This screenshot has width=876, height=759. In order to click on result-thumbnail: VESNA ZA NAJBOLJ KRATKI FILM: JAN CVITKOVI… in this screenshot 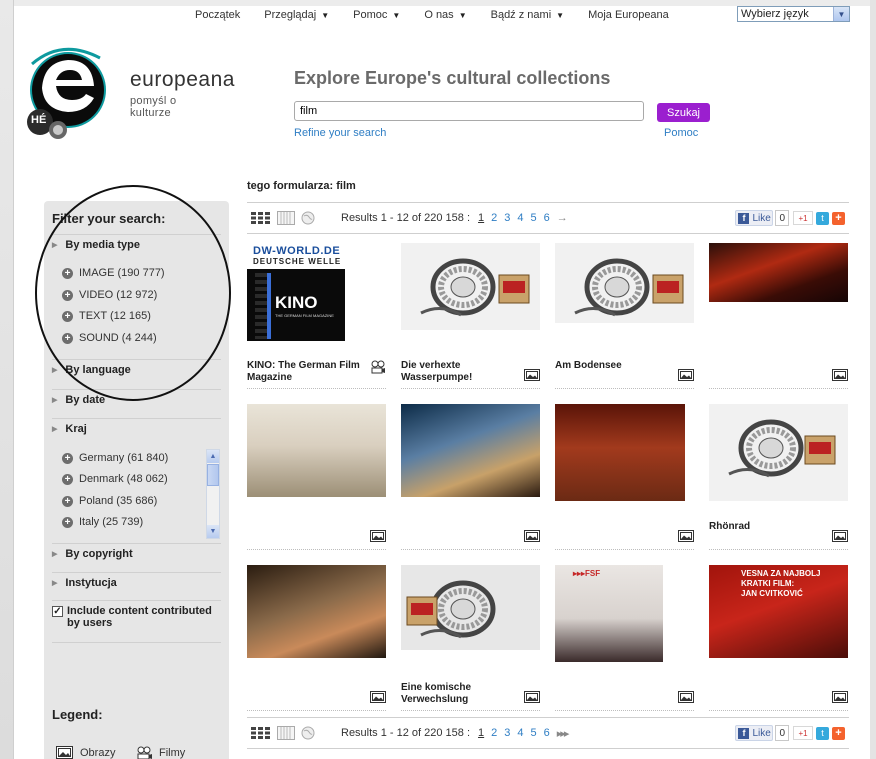, I will do `click(778, 611)`.